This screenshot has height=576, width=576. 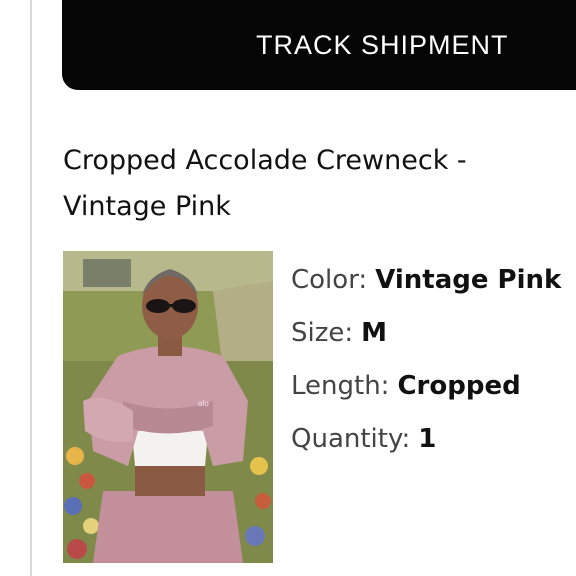 What do you see at coordinates (340, 386) in the screenshot?
I see `spec-length-label: Length:` at bounding box center [340, 386].